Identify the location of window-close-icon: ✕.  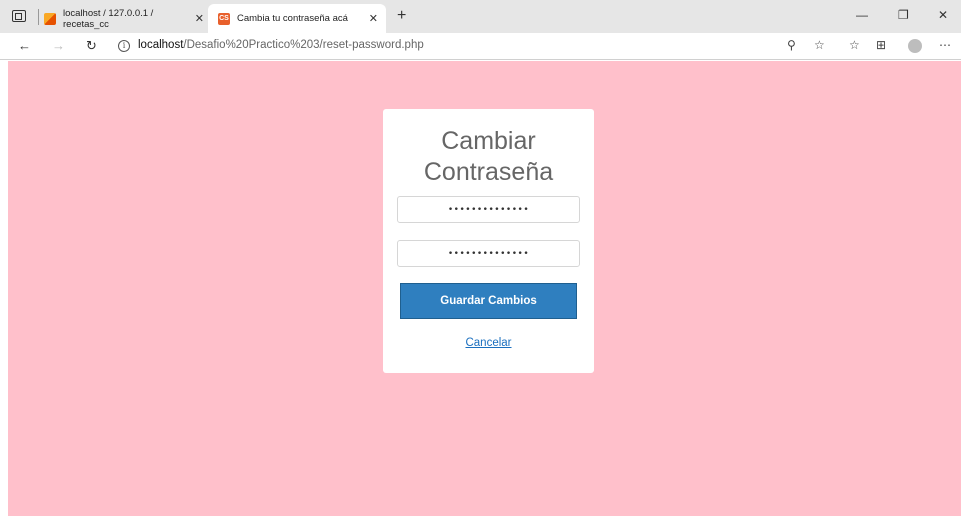
(943, 15).